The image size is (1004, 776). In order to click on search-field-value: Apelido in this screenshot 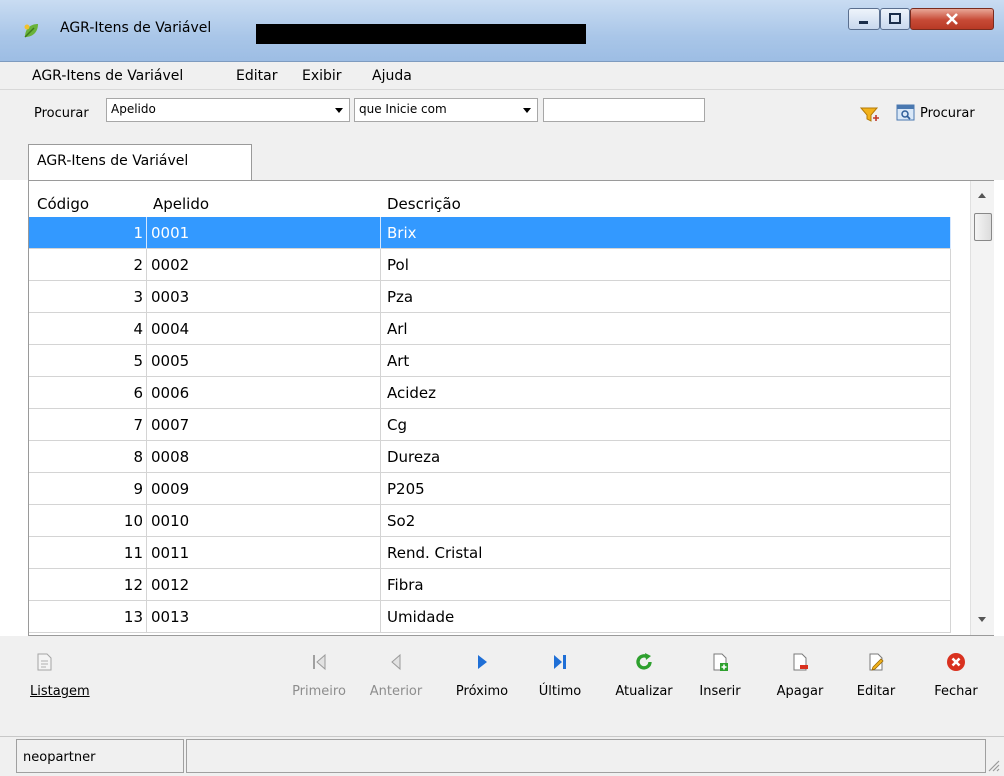, I will do `click(133, 109)`.